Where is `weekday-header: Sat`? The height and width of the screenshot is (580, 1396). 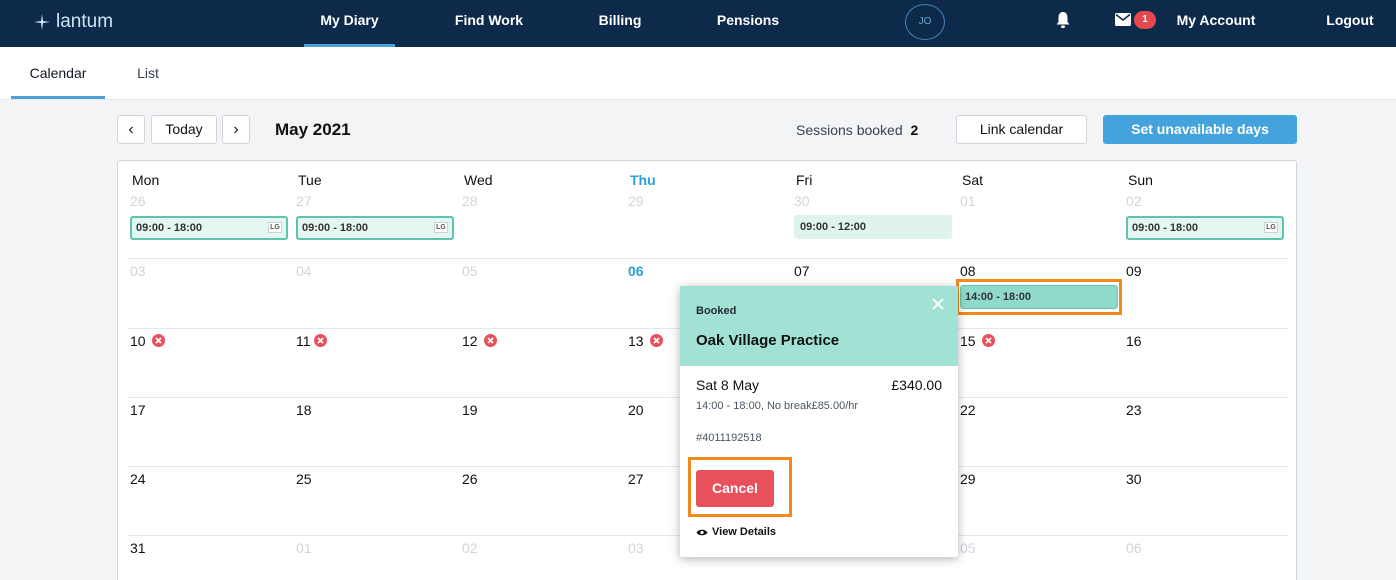 weekday-header: Sat is located at coordinates (973, 180).